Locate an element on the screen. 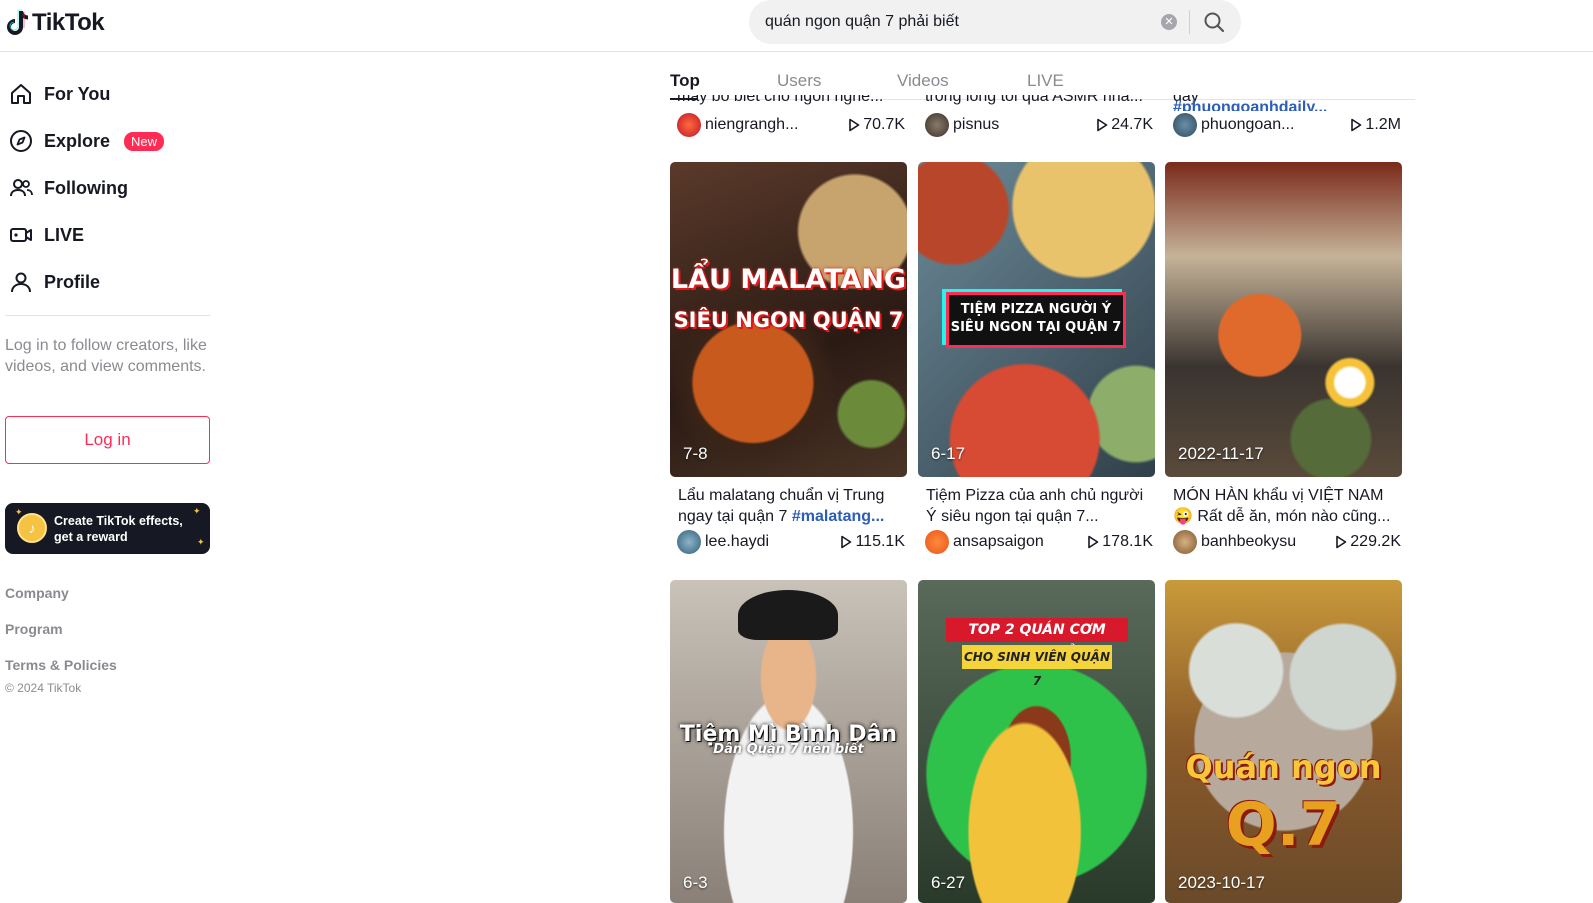  video-meta: banhbeokysu 229.2K is located at coordinates (1291, 542).